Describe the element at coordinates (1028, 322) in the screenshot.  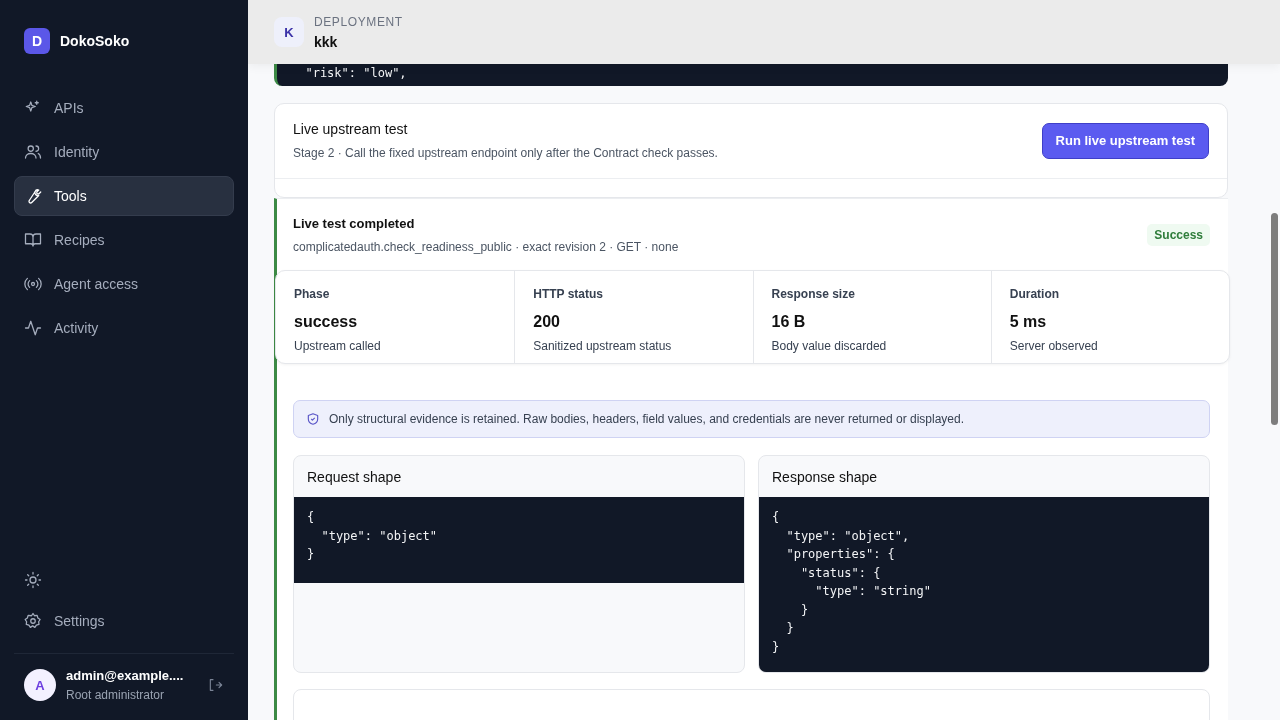
I see `stat-value: 5 ms` at that location.